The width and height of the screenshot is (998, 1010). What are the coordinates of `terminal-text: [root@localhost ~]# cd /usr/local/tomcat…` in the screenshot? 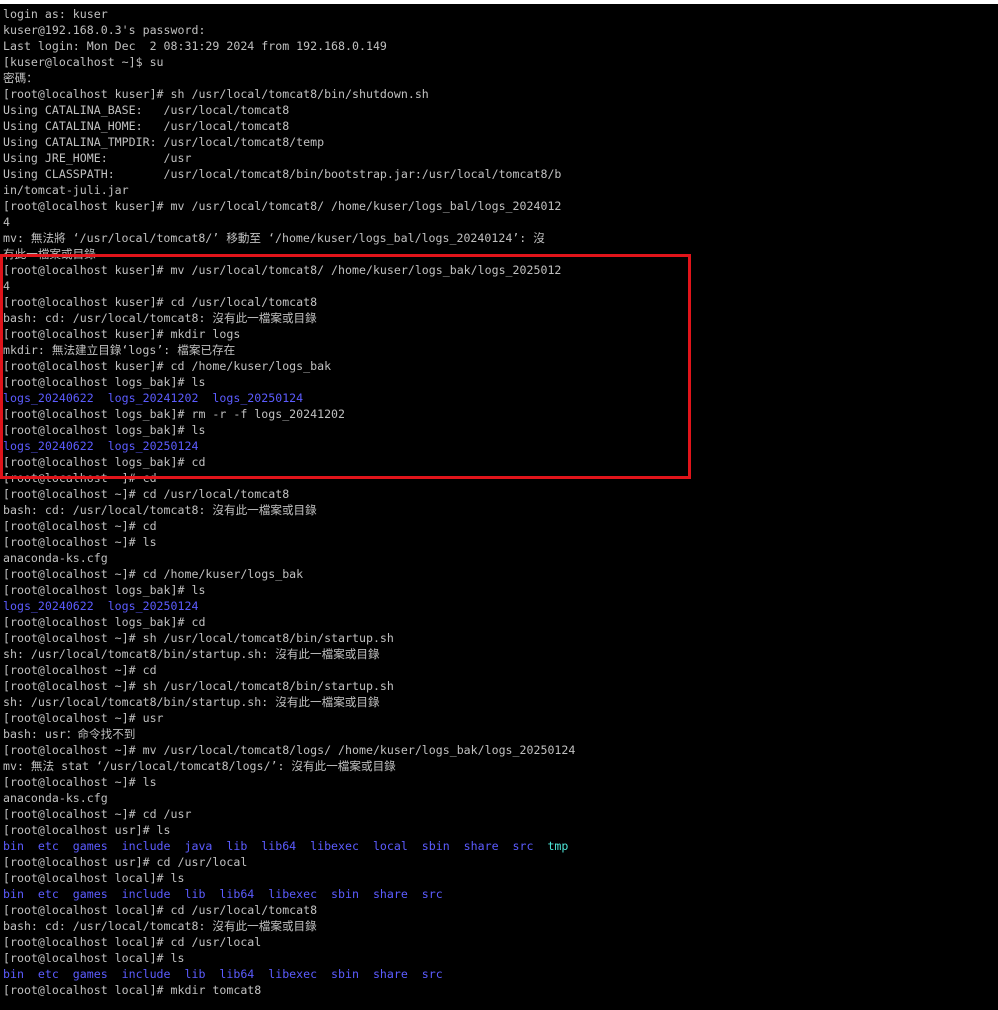 It's located at (146, 494).